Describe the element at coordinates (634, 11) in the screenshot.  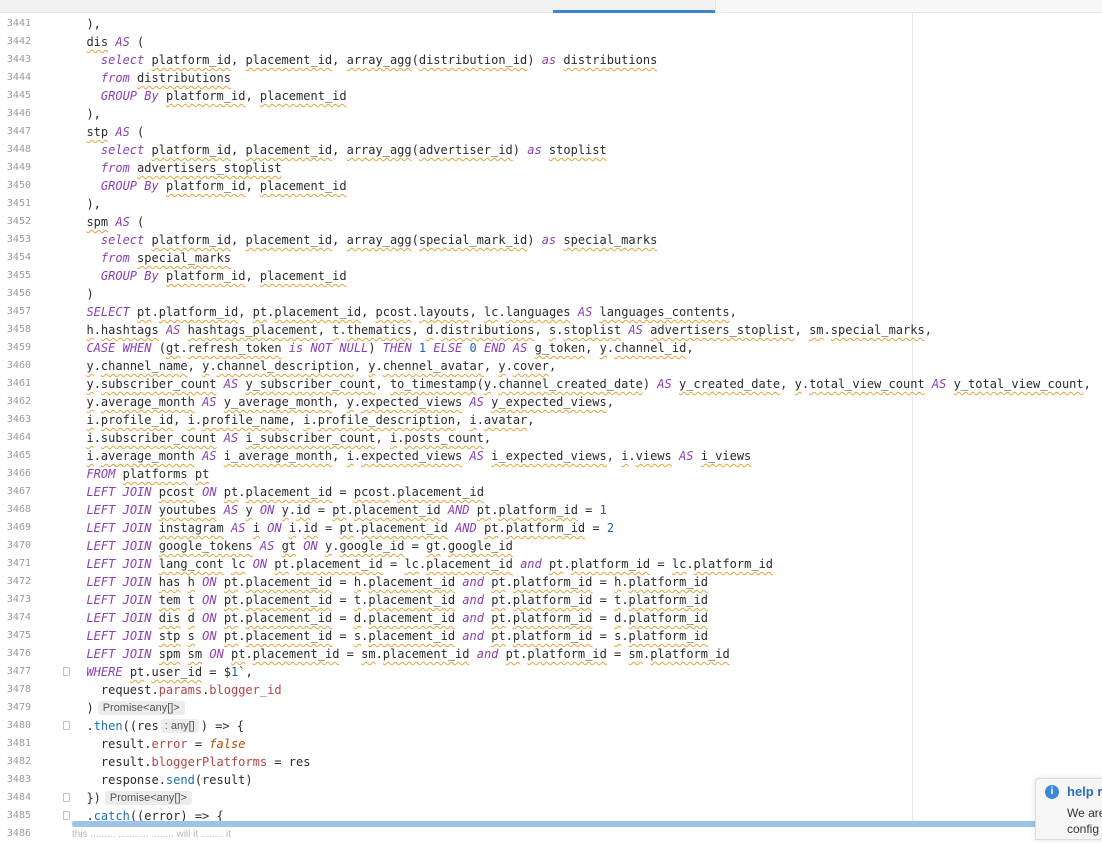
I see `active-tab-indicator` at that location.